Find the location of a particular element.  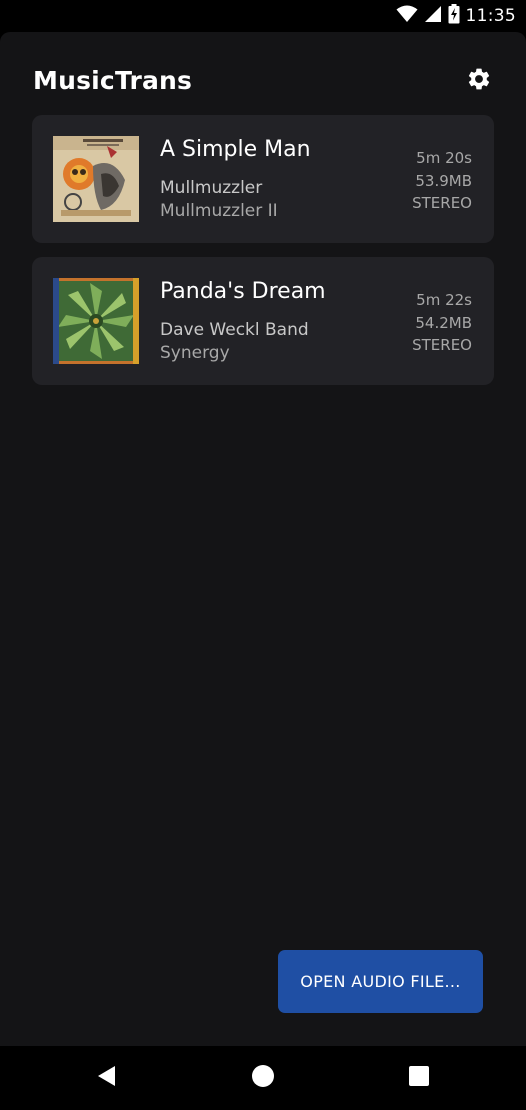

track-meta: 5m 20s 53.9MB STEREO is located at coordinates (442, 181).